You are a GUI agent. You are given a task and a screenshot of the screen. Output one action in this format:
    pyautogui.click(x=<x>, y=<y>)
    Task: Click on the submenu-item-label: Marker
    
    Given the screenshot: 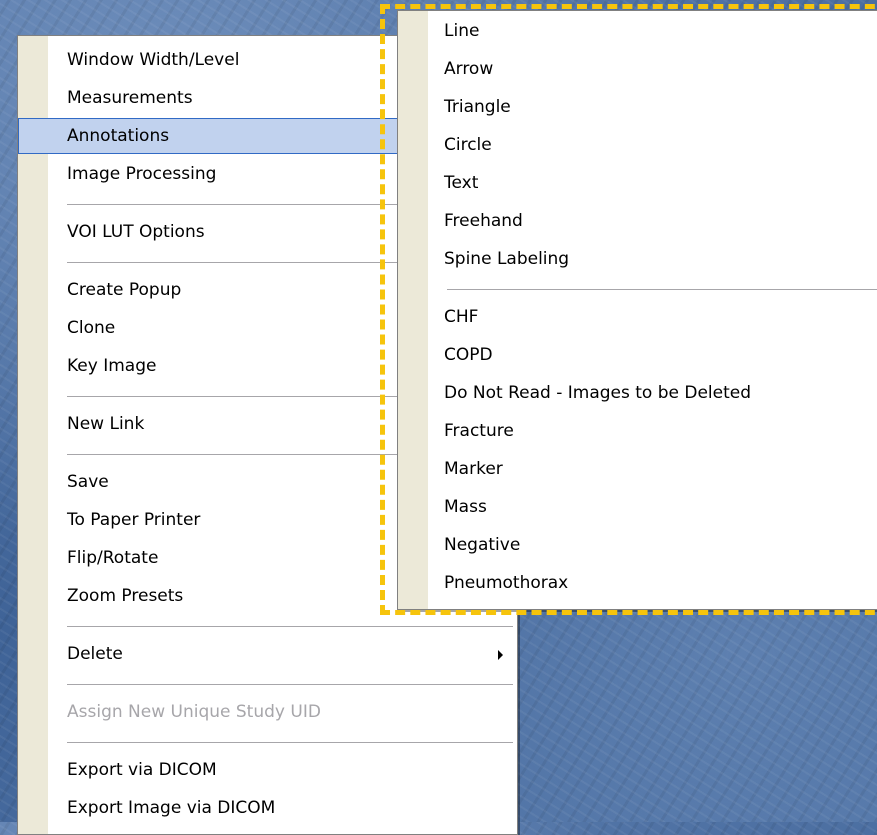 What is the action you would take?
    pyautogui.click(x=473, y=469)
    